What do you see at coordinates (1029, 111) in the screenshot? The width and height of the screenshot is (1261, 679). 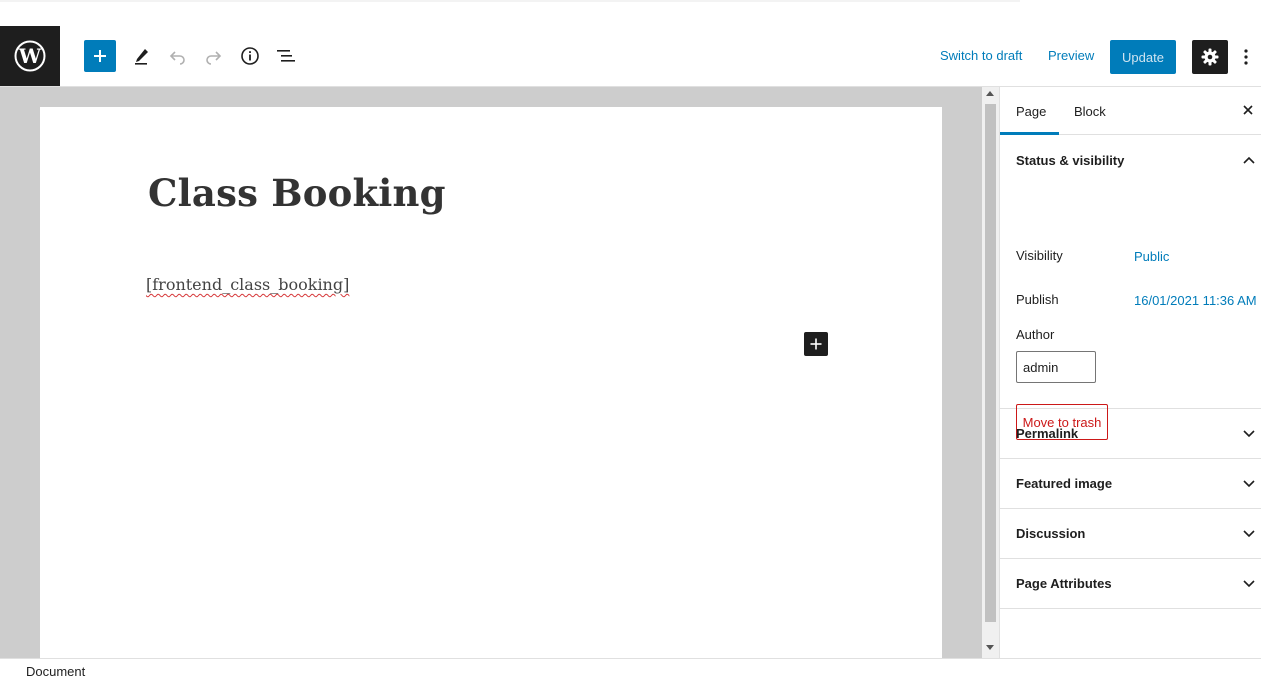 I see `tab-page: Page` at bounding box center [1029, 111].